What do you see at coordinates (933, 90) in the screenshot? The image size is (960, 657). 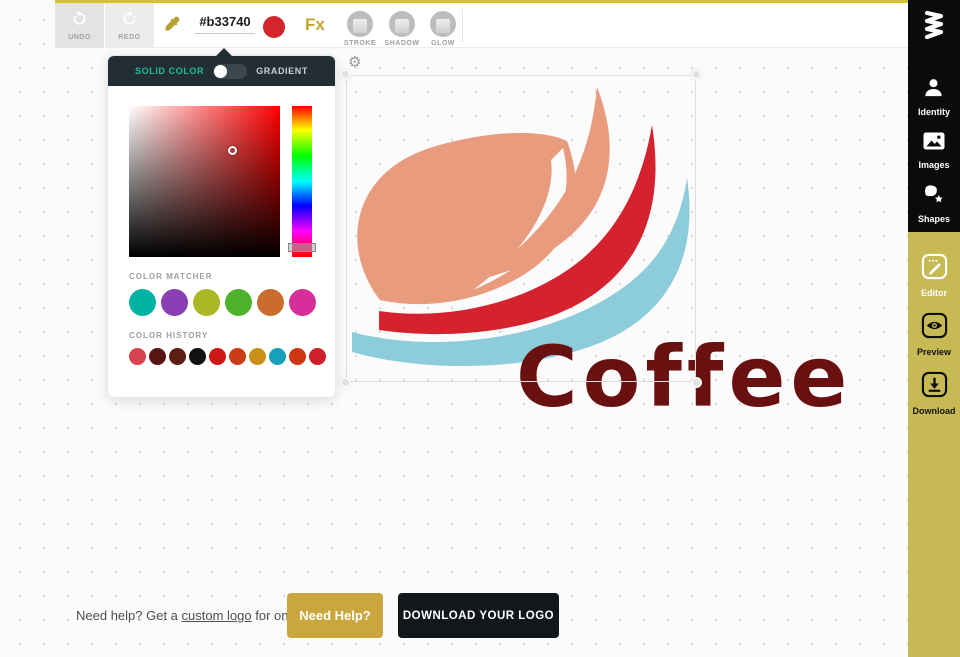 I see `identity-icon` at bounding box center [933, 90].